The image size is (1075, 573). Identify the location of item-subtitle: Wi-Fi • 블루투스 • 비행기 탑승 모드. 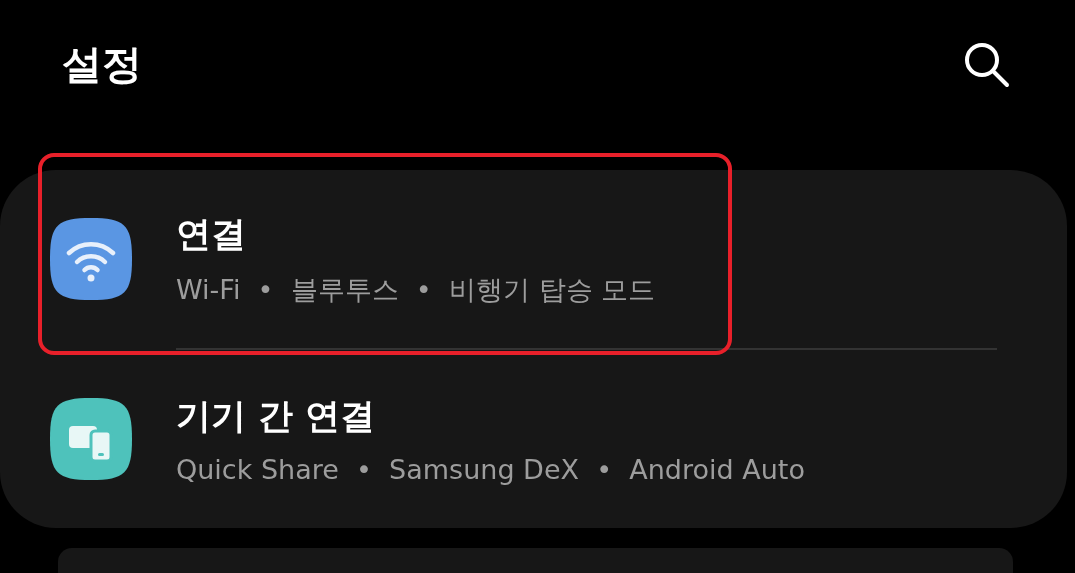
(416, 289).